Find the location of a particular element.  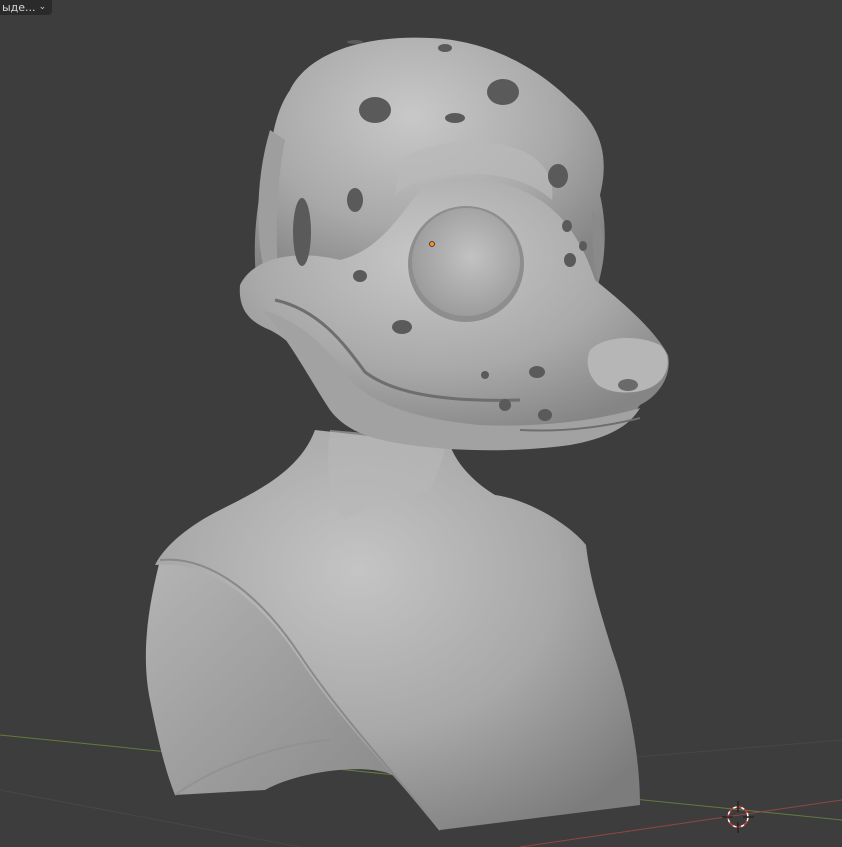

eye-sphere is located at coordinates (466, 262).